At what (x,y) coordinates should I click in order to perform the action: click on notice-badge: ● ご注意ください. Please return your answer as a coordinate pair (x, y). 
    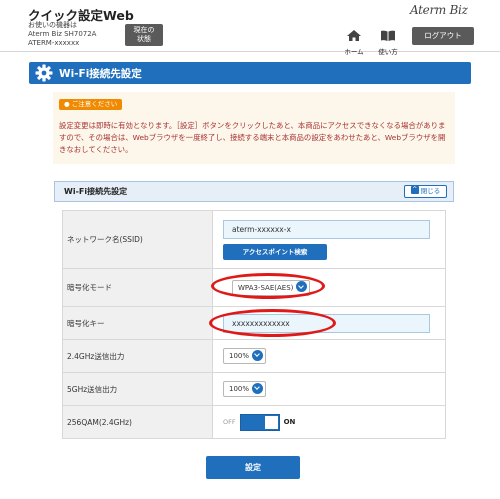
    Looking at the image, I should click on (91, 104).